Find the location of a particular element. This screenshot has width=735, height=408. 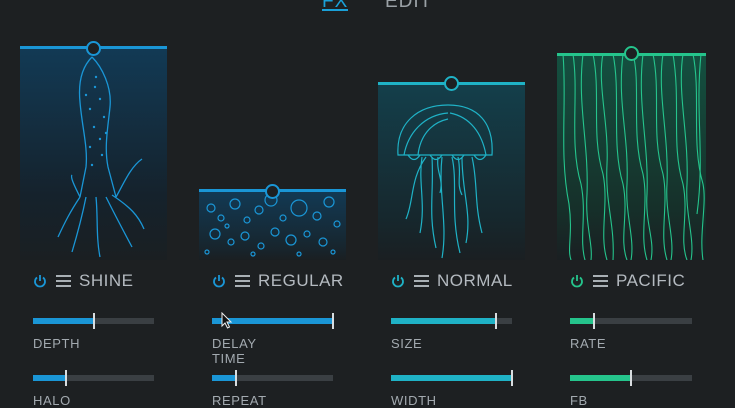

seaweed-icon is located at coordinates (633, 157).